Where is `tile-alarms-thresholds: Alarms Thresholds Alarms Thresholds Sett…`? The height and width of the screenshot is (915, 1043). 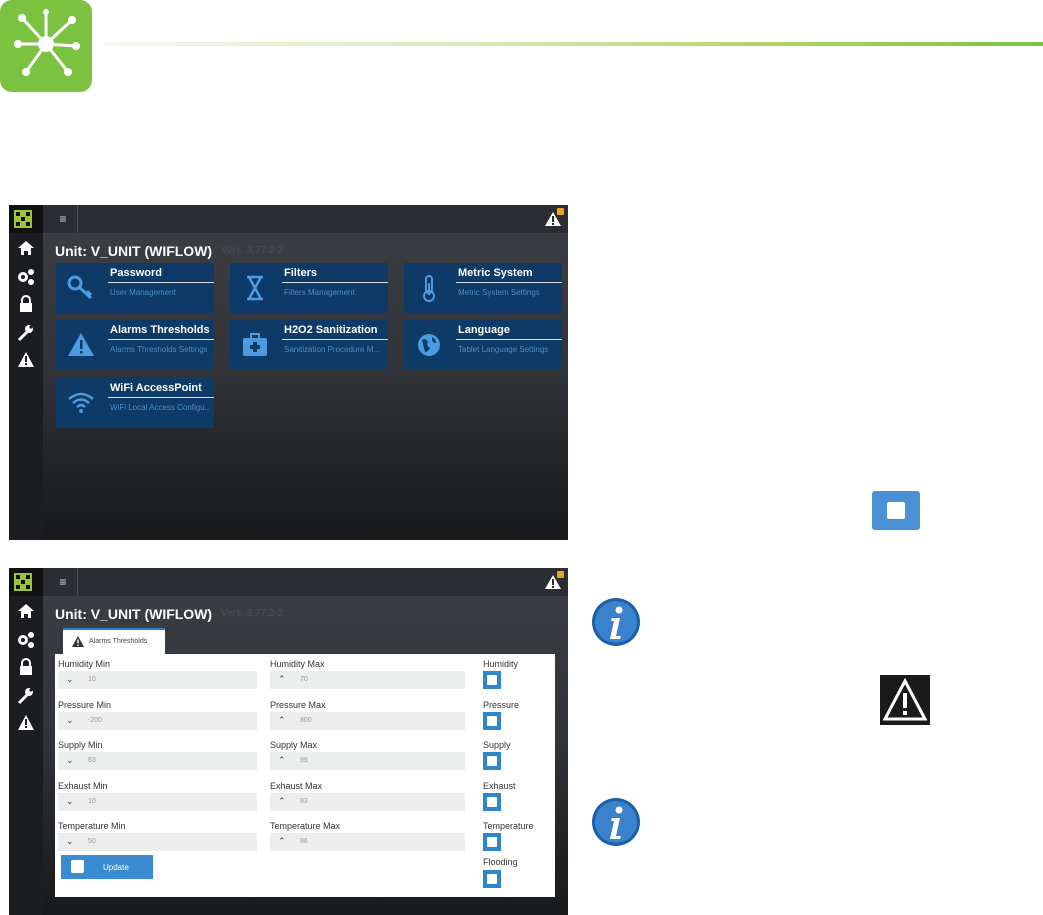 tile-alarms-thresholds: Alarms Thresholds Alarms Thresholds Sett… is located at coordinates (135, 345).